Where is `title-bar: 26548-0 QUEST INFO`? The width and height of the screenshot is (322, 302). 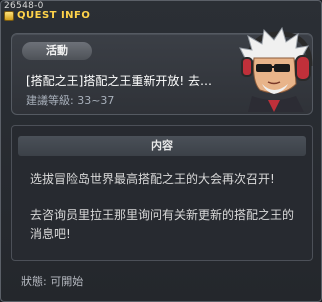 title-bar: 26548-0 QUEST INFO is located at coordinates (161, 12).